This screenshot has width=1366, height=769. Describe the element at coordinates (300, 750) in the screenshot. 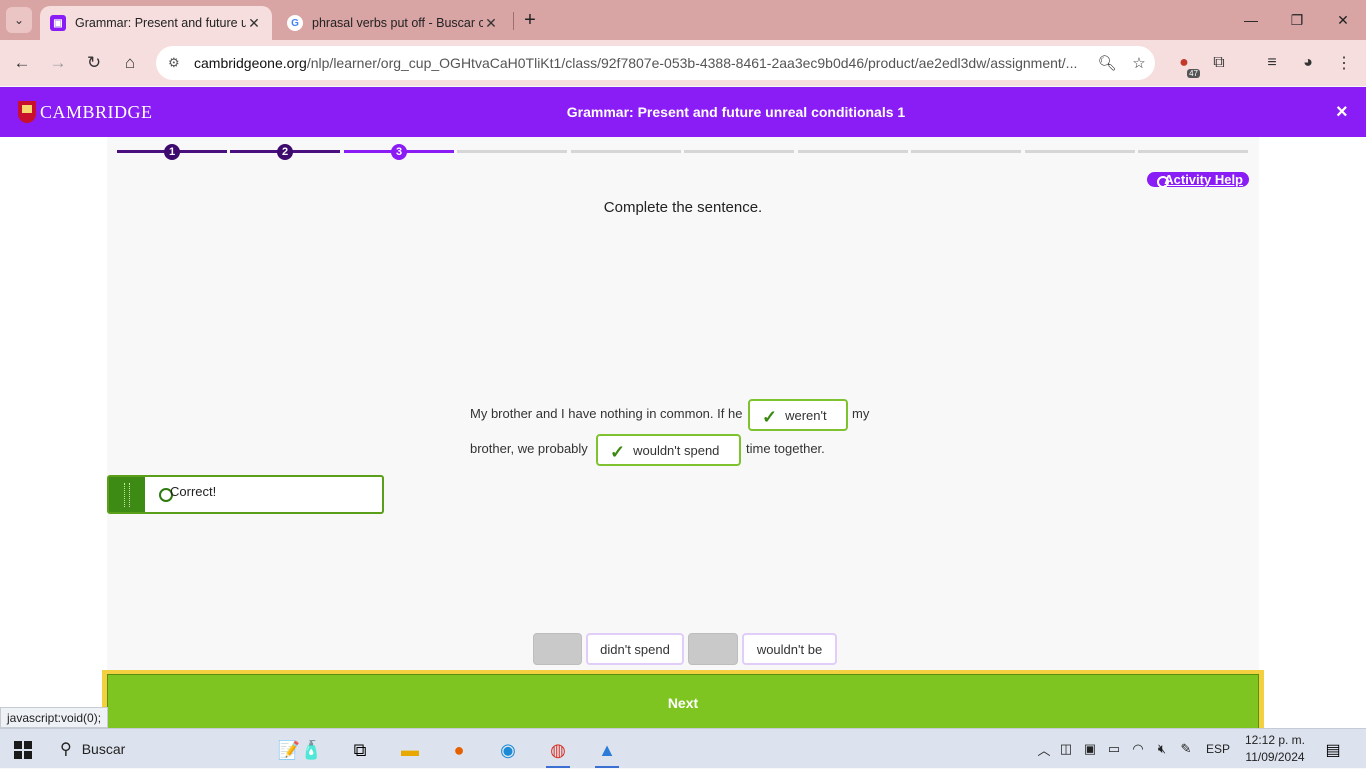

I see `search-highlight-icon: 📝🧴` at that location.